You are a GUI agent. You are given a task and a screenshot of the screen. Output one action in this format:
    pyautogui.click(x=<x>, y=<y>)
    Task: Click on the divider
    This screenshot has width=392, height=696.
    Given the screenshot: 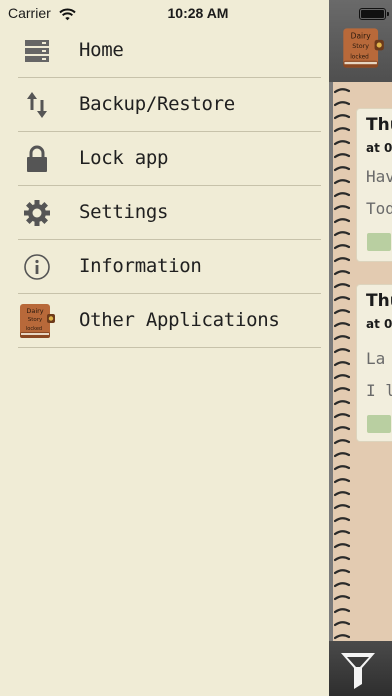 What is the action you would take?
    pyautogui.click(x=169, y=347)
    